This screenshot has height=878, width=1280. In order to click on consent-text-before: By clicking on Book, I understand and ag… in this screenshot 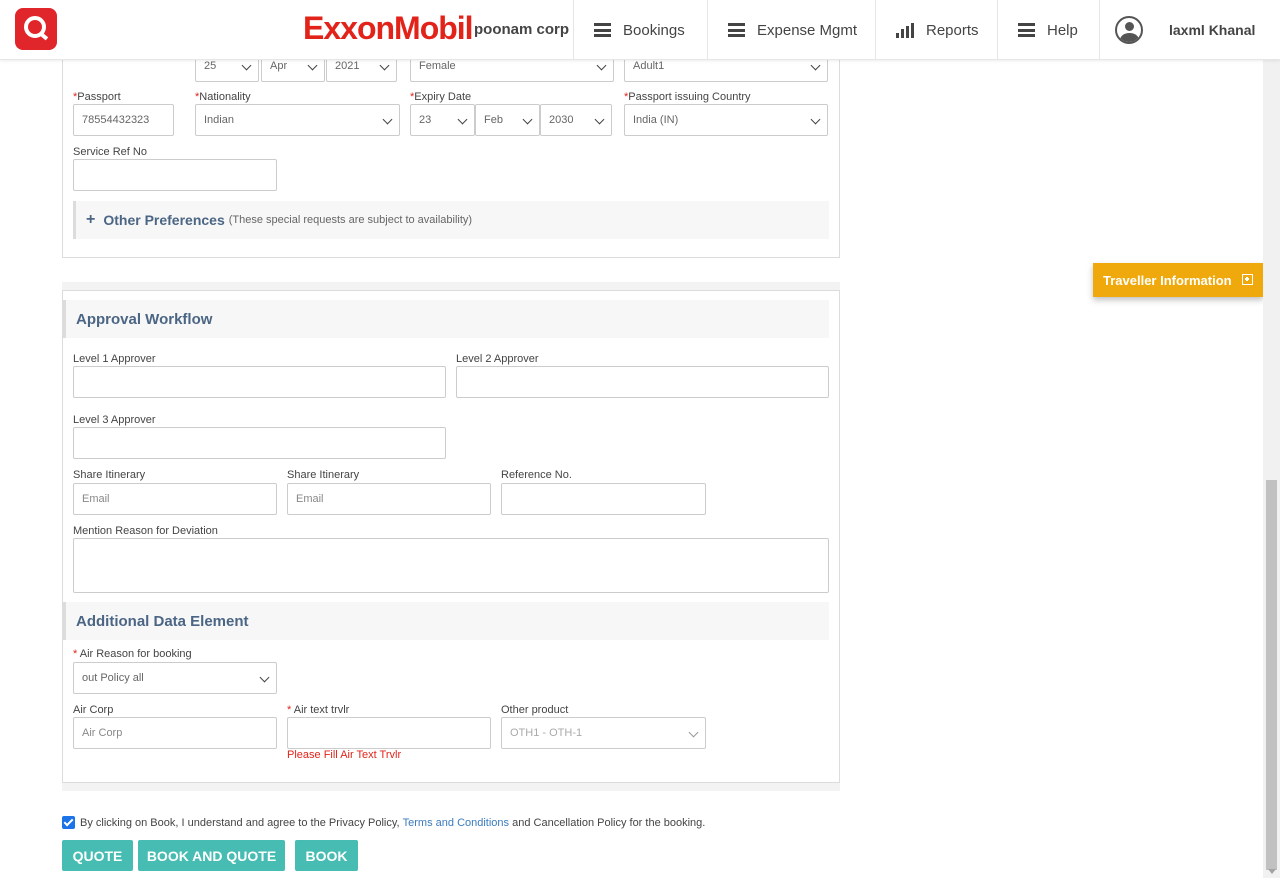, I will do `click(240, 822)`.